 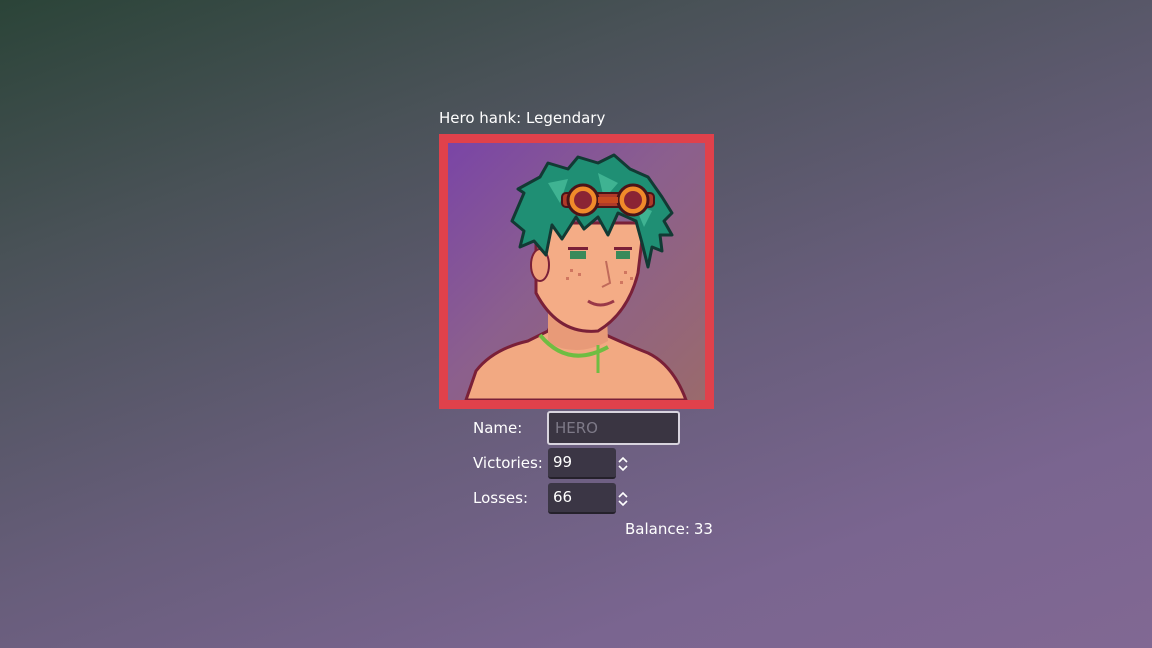 What do you see at coordinates (500, 498) in the screenshot?
I see `losses-label: Losses:` at bounding box center [500, 498].